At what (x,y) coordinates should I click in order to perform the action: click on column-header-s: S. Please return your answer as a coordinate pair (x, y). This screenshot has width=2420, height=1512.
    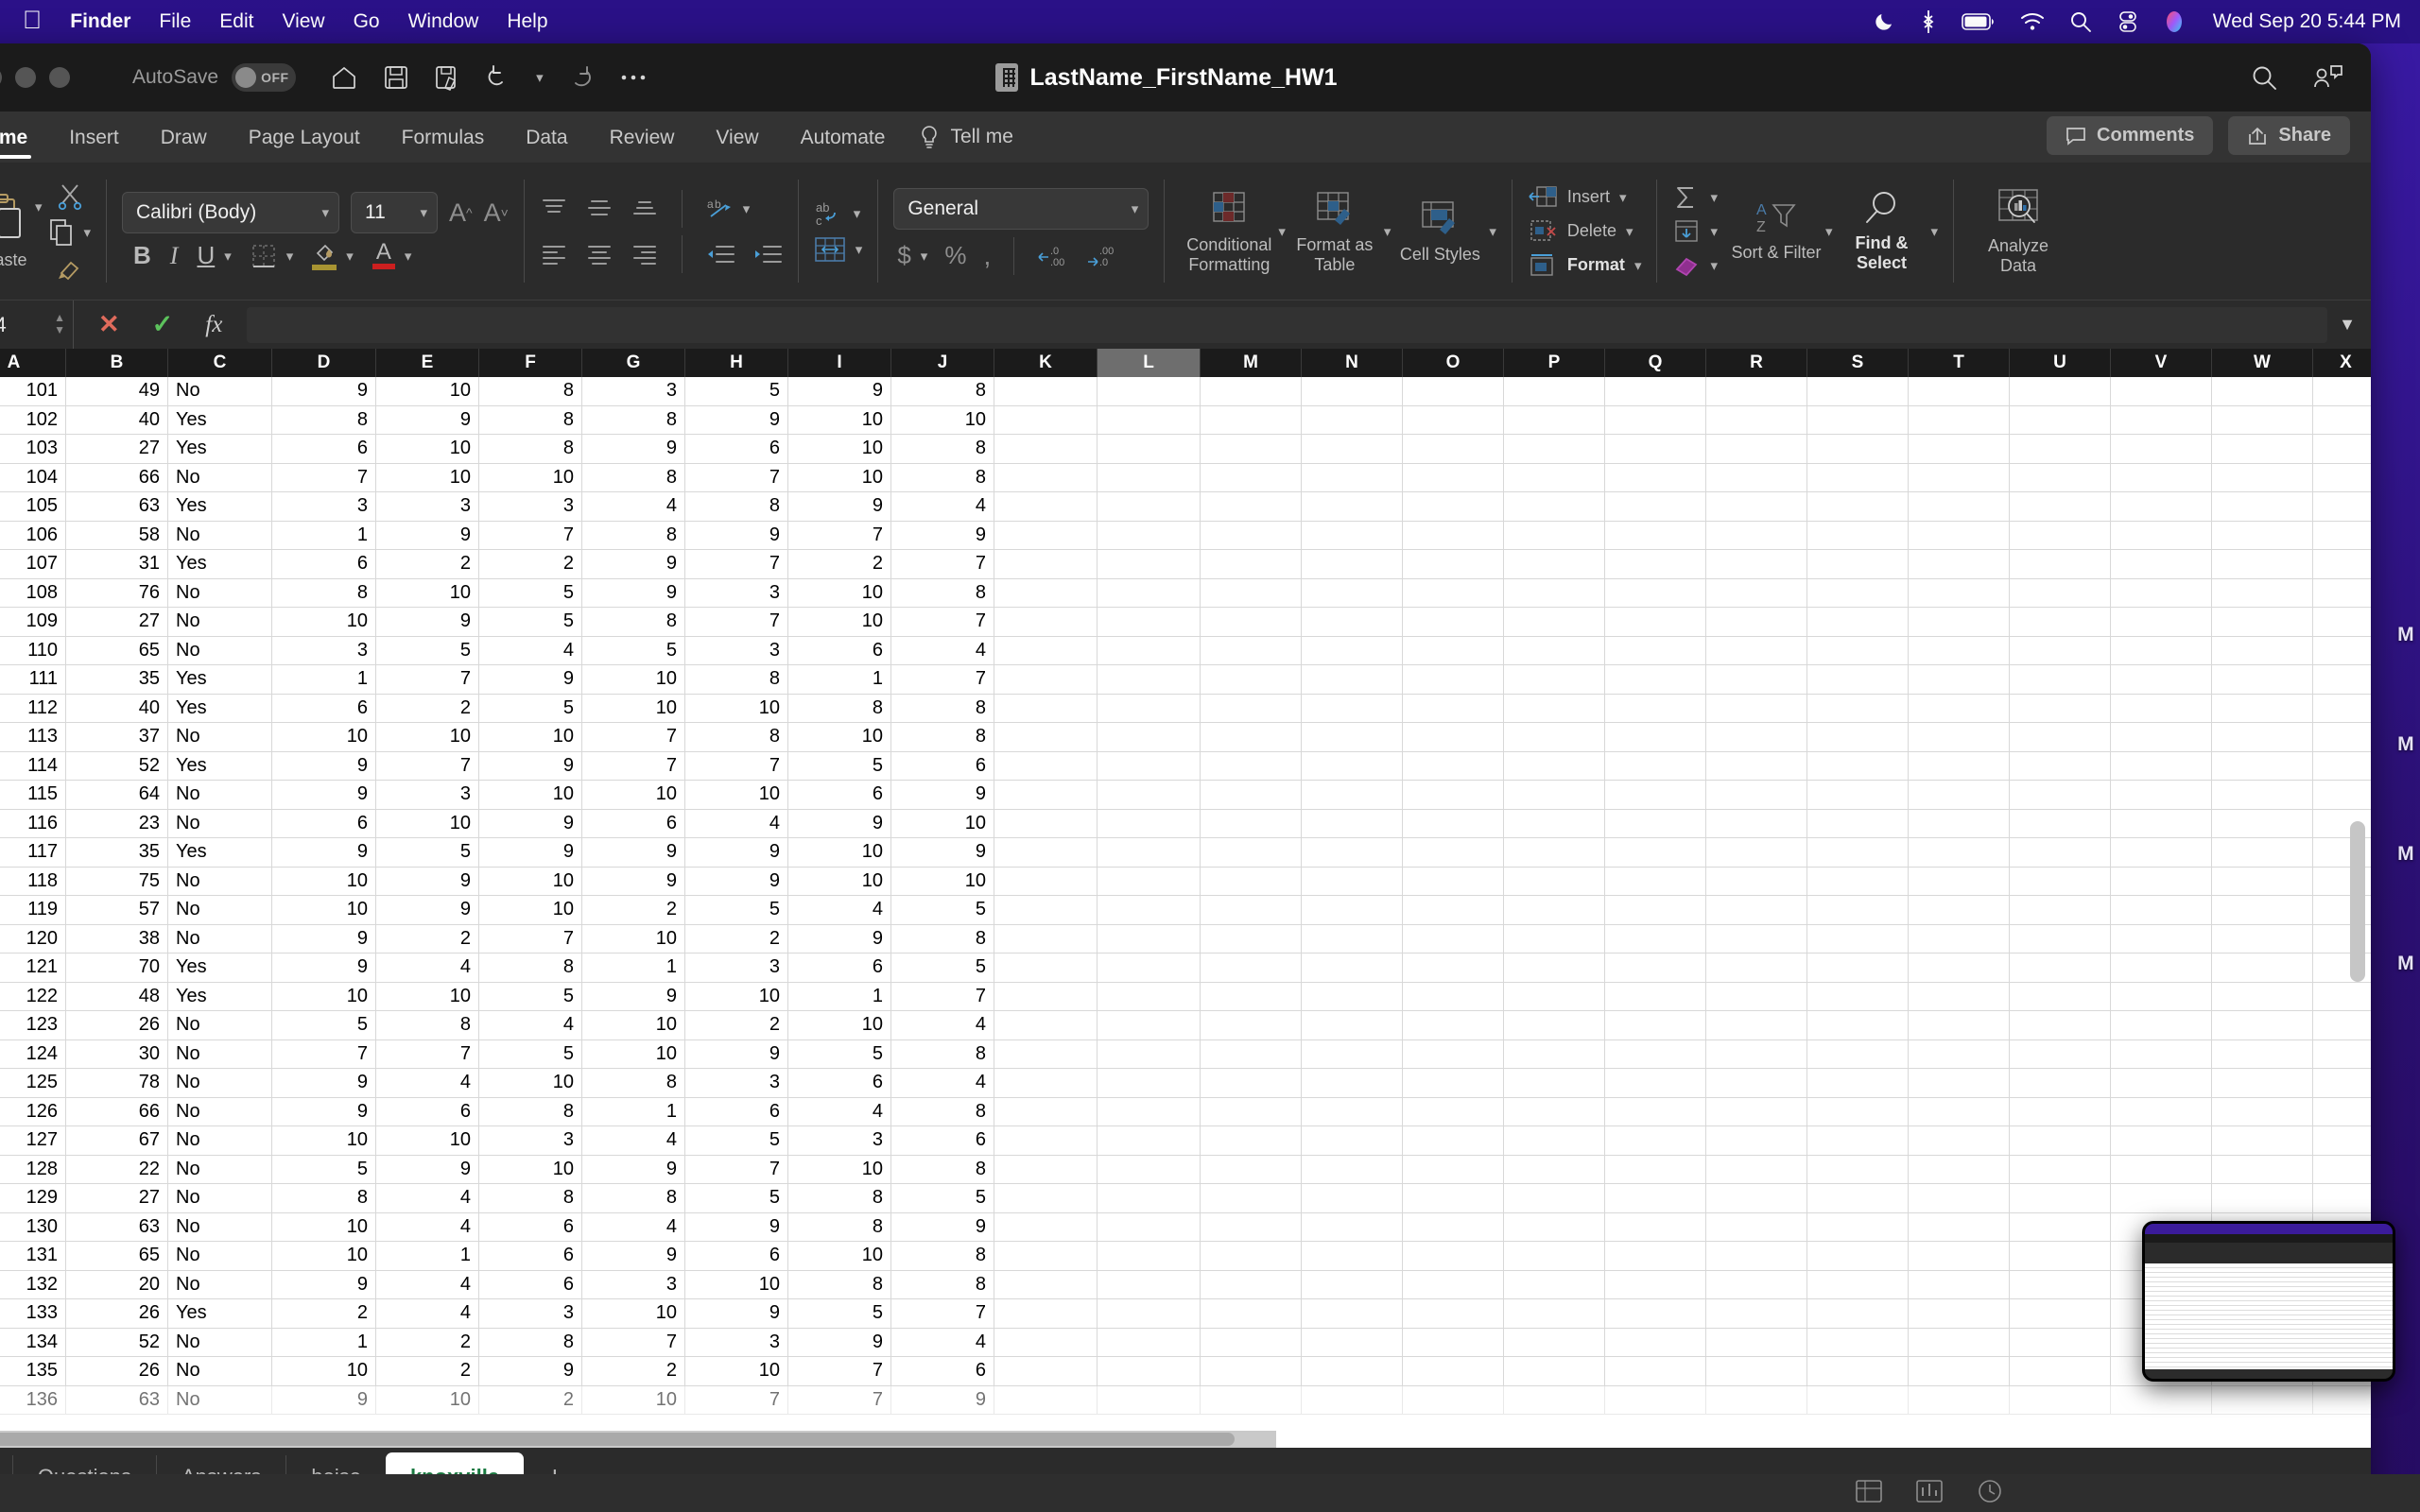
    Looking at the image, I should click on (1858, 363).